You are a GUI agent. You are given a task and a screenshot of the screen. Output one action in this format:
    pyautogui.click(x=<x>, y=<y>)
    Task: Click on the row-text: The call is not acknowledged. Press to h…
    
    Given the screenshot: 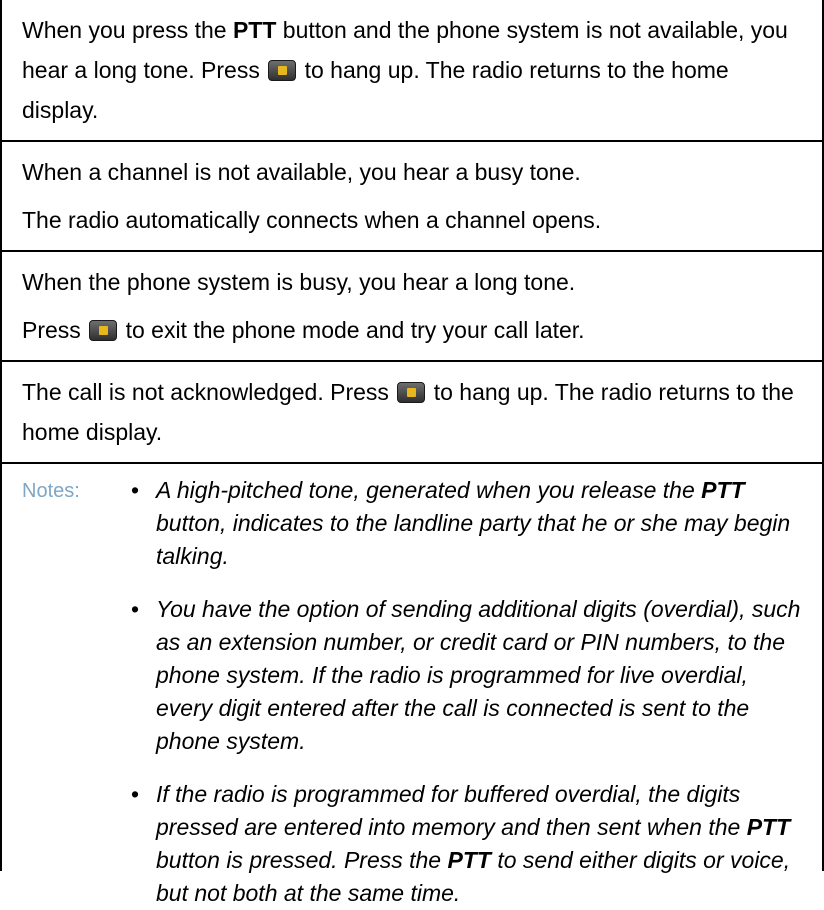 What is the action you would take?
    pyautogui.click(x=408, y=412)
    